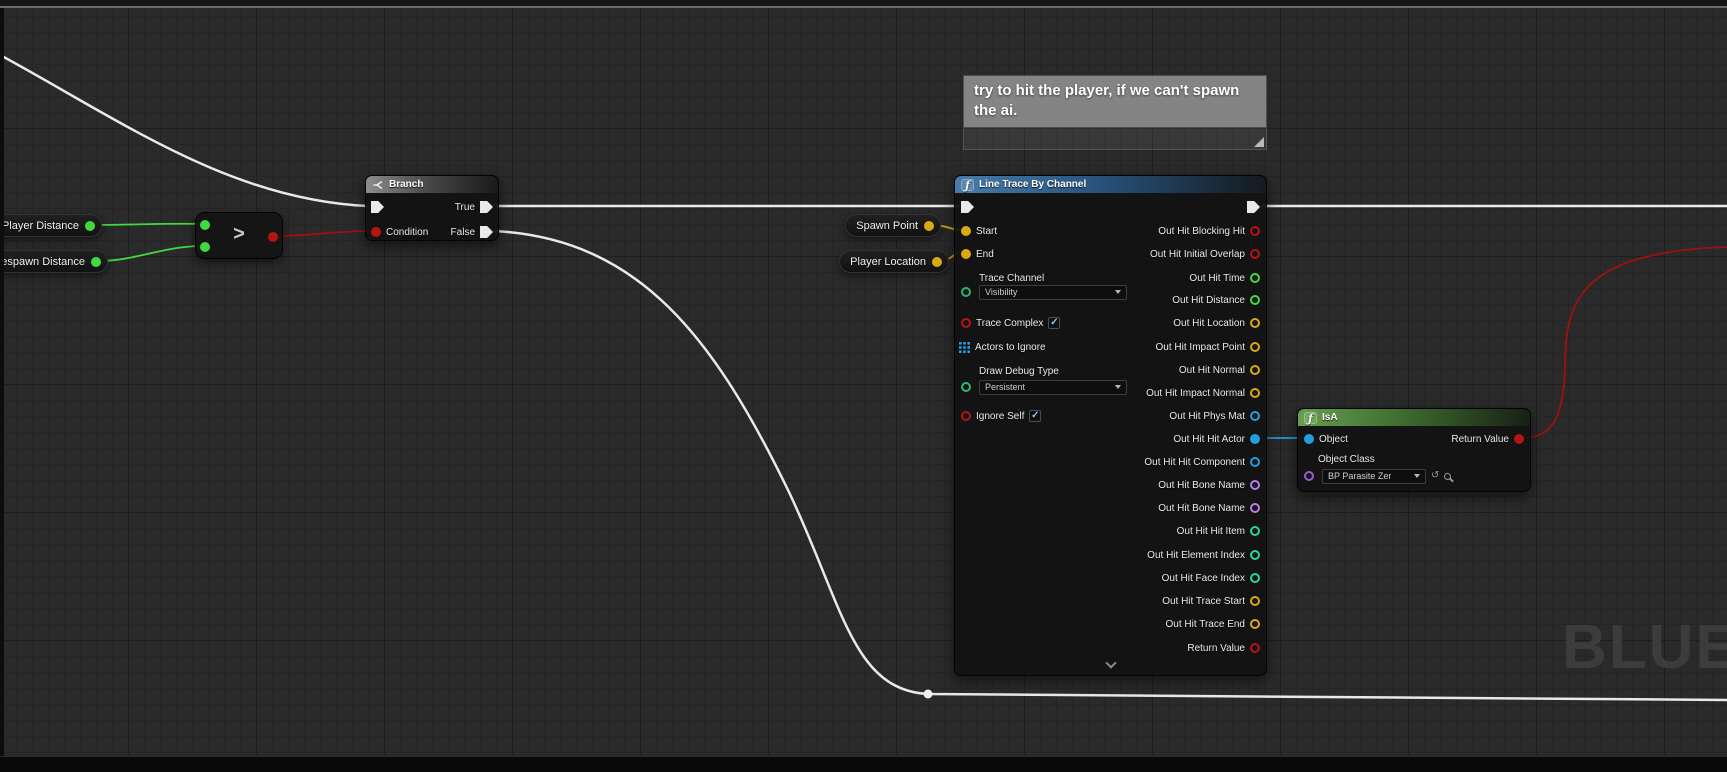  Describe the element at coordinates (1001, 416) in the screenshot. I see `ignore-self-row: Ignore Self` at that location.